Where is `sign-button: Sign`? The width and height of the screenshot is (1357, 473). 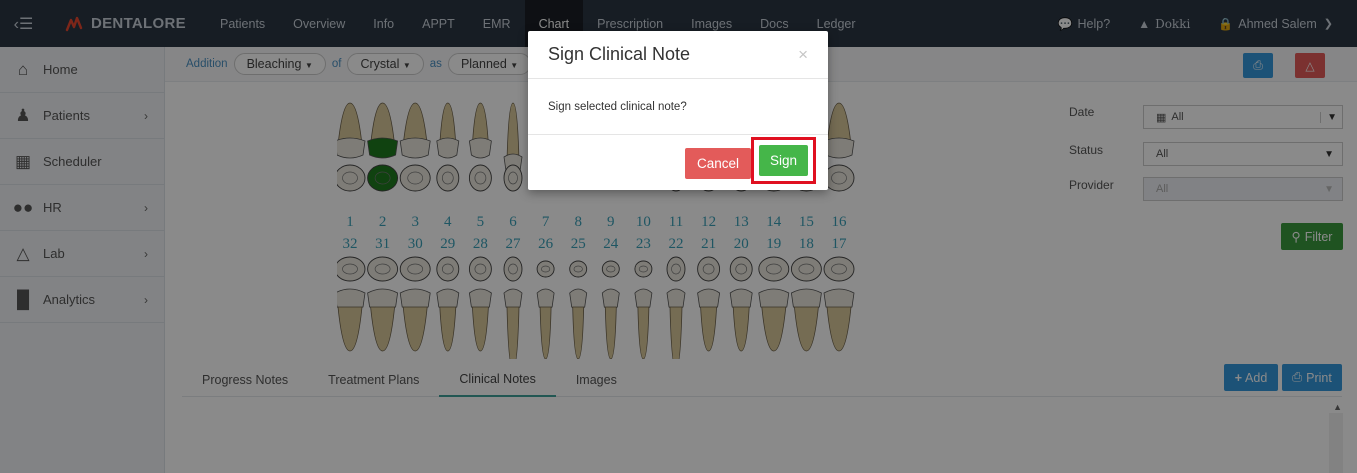 sign-button: Sign is located at coordinates (783, 160).